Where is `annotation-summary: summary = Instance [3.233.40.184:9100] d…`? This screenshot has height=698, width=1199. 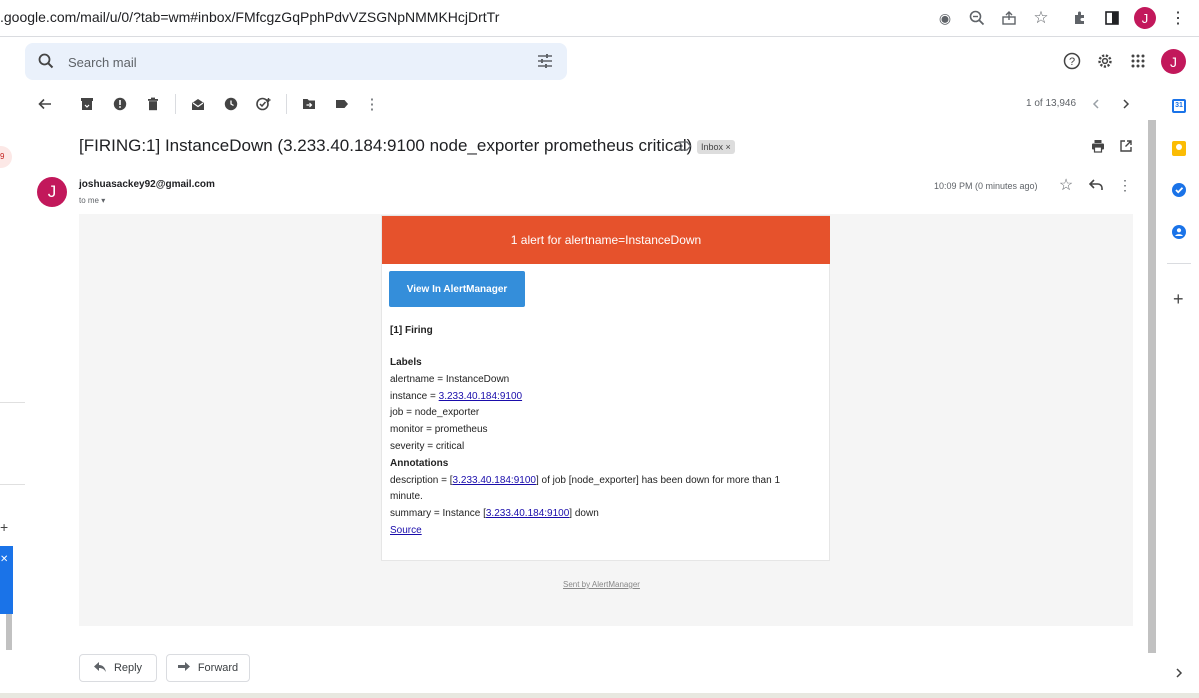
annotation-summary: summary = Instance [3.233.40.184:9100] d… is located at coordinates (494, 513).